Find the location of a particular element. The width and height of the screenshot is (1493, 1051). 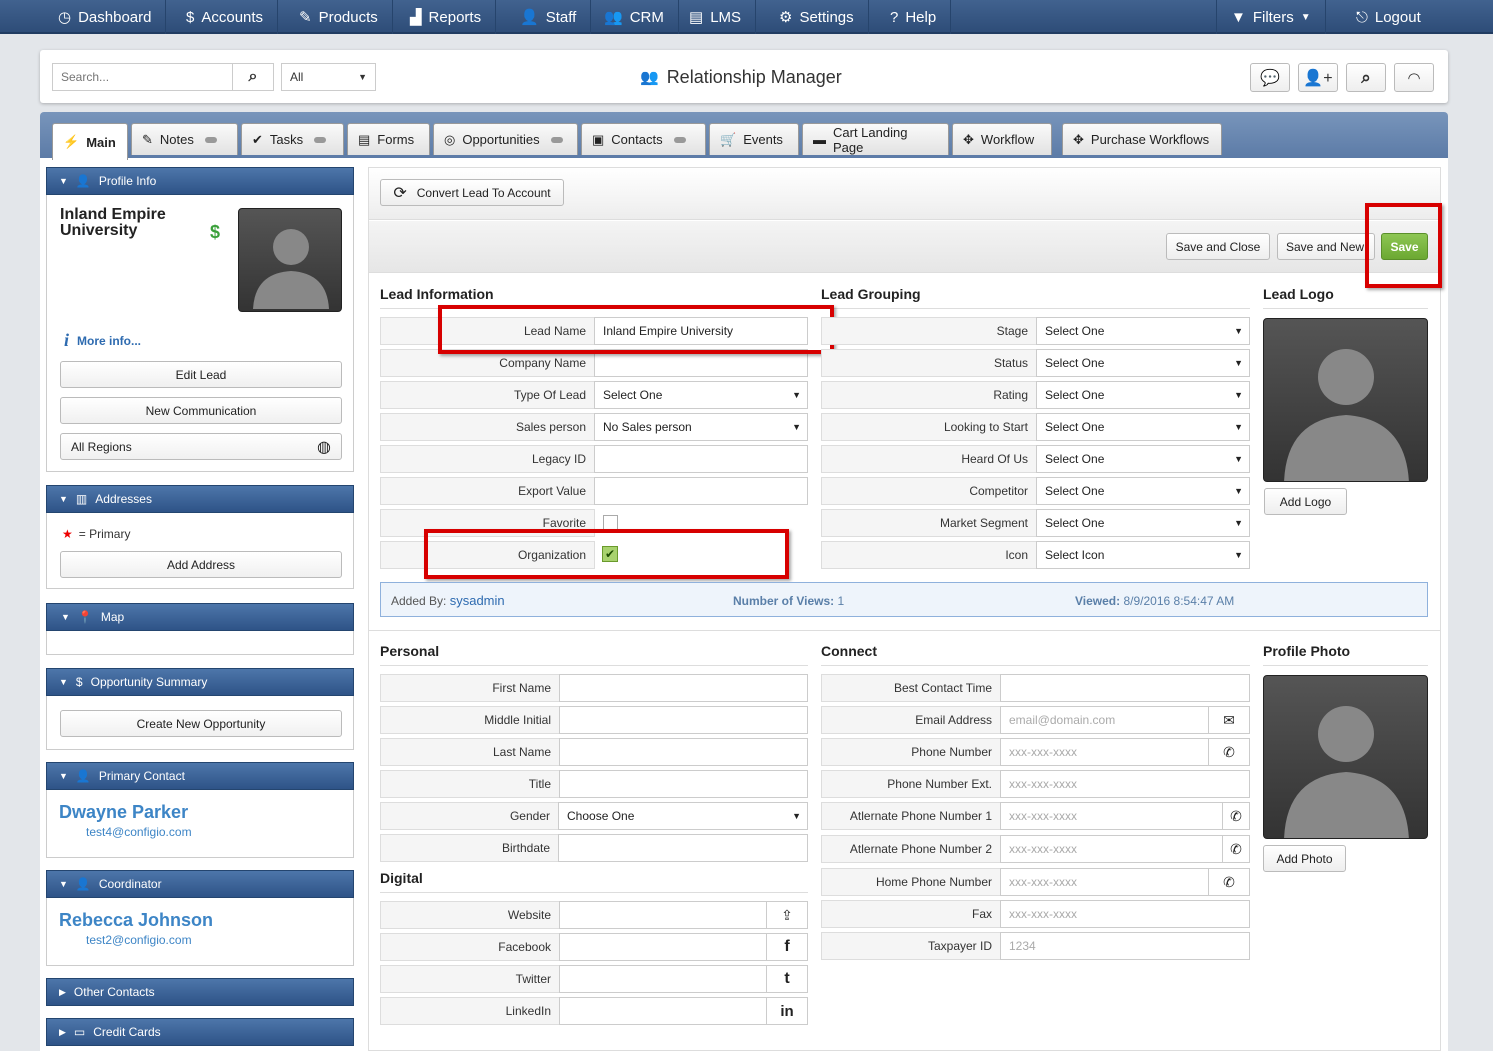

addresses-header: ▼ ▥ Addresses is located at coordinates (200, 499).